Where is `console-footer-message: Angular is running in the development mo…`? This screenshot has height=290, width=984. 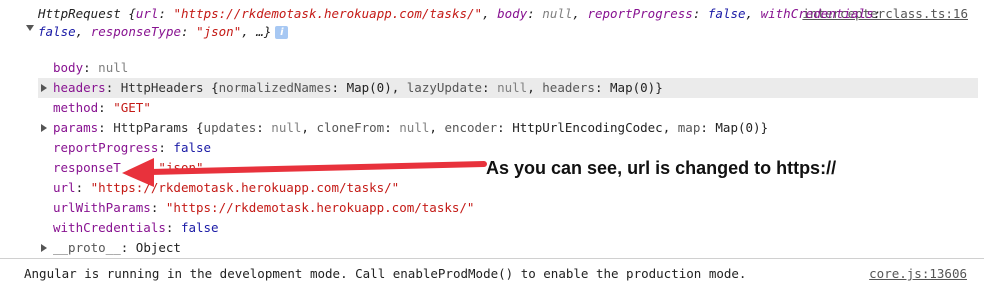 console-footer-message: Angular is running in the development mo… is located at coordinates (492, 274).